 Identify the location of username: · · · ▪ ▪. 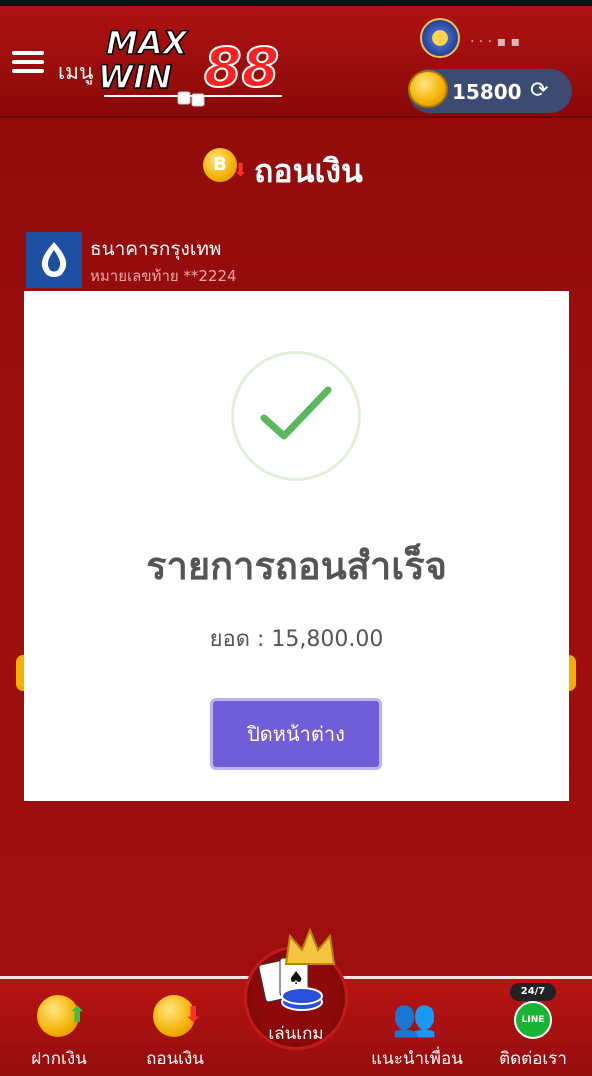
(495, 42).